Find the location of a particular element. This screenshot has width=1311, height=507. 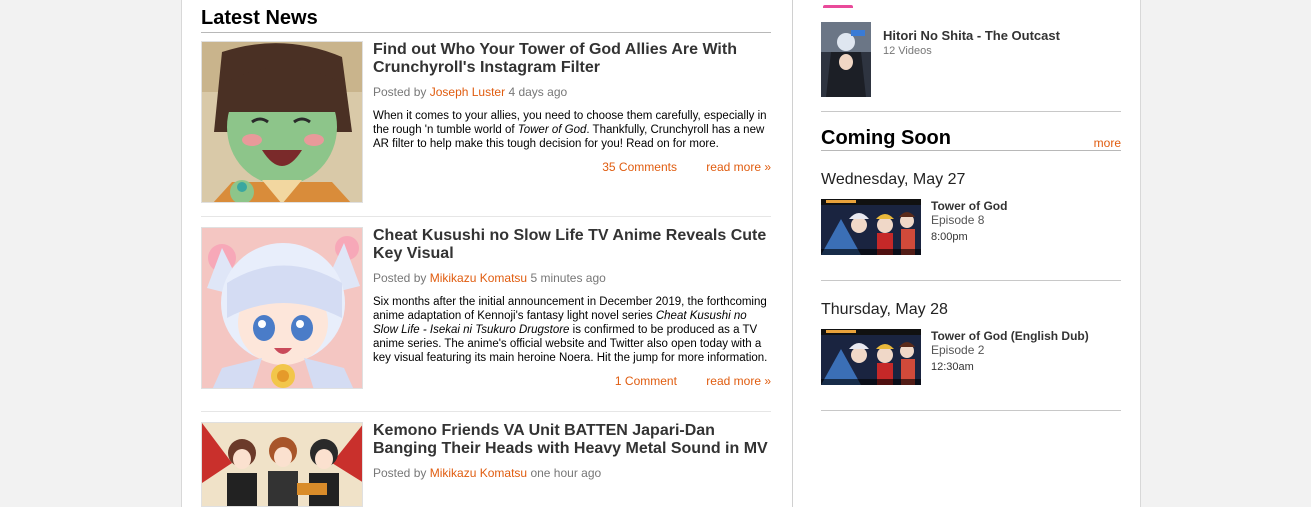

article-meta: Posted by Joseph Luster 4 days ago is located at coordinates (572, 92).